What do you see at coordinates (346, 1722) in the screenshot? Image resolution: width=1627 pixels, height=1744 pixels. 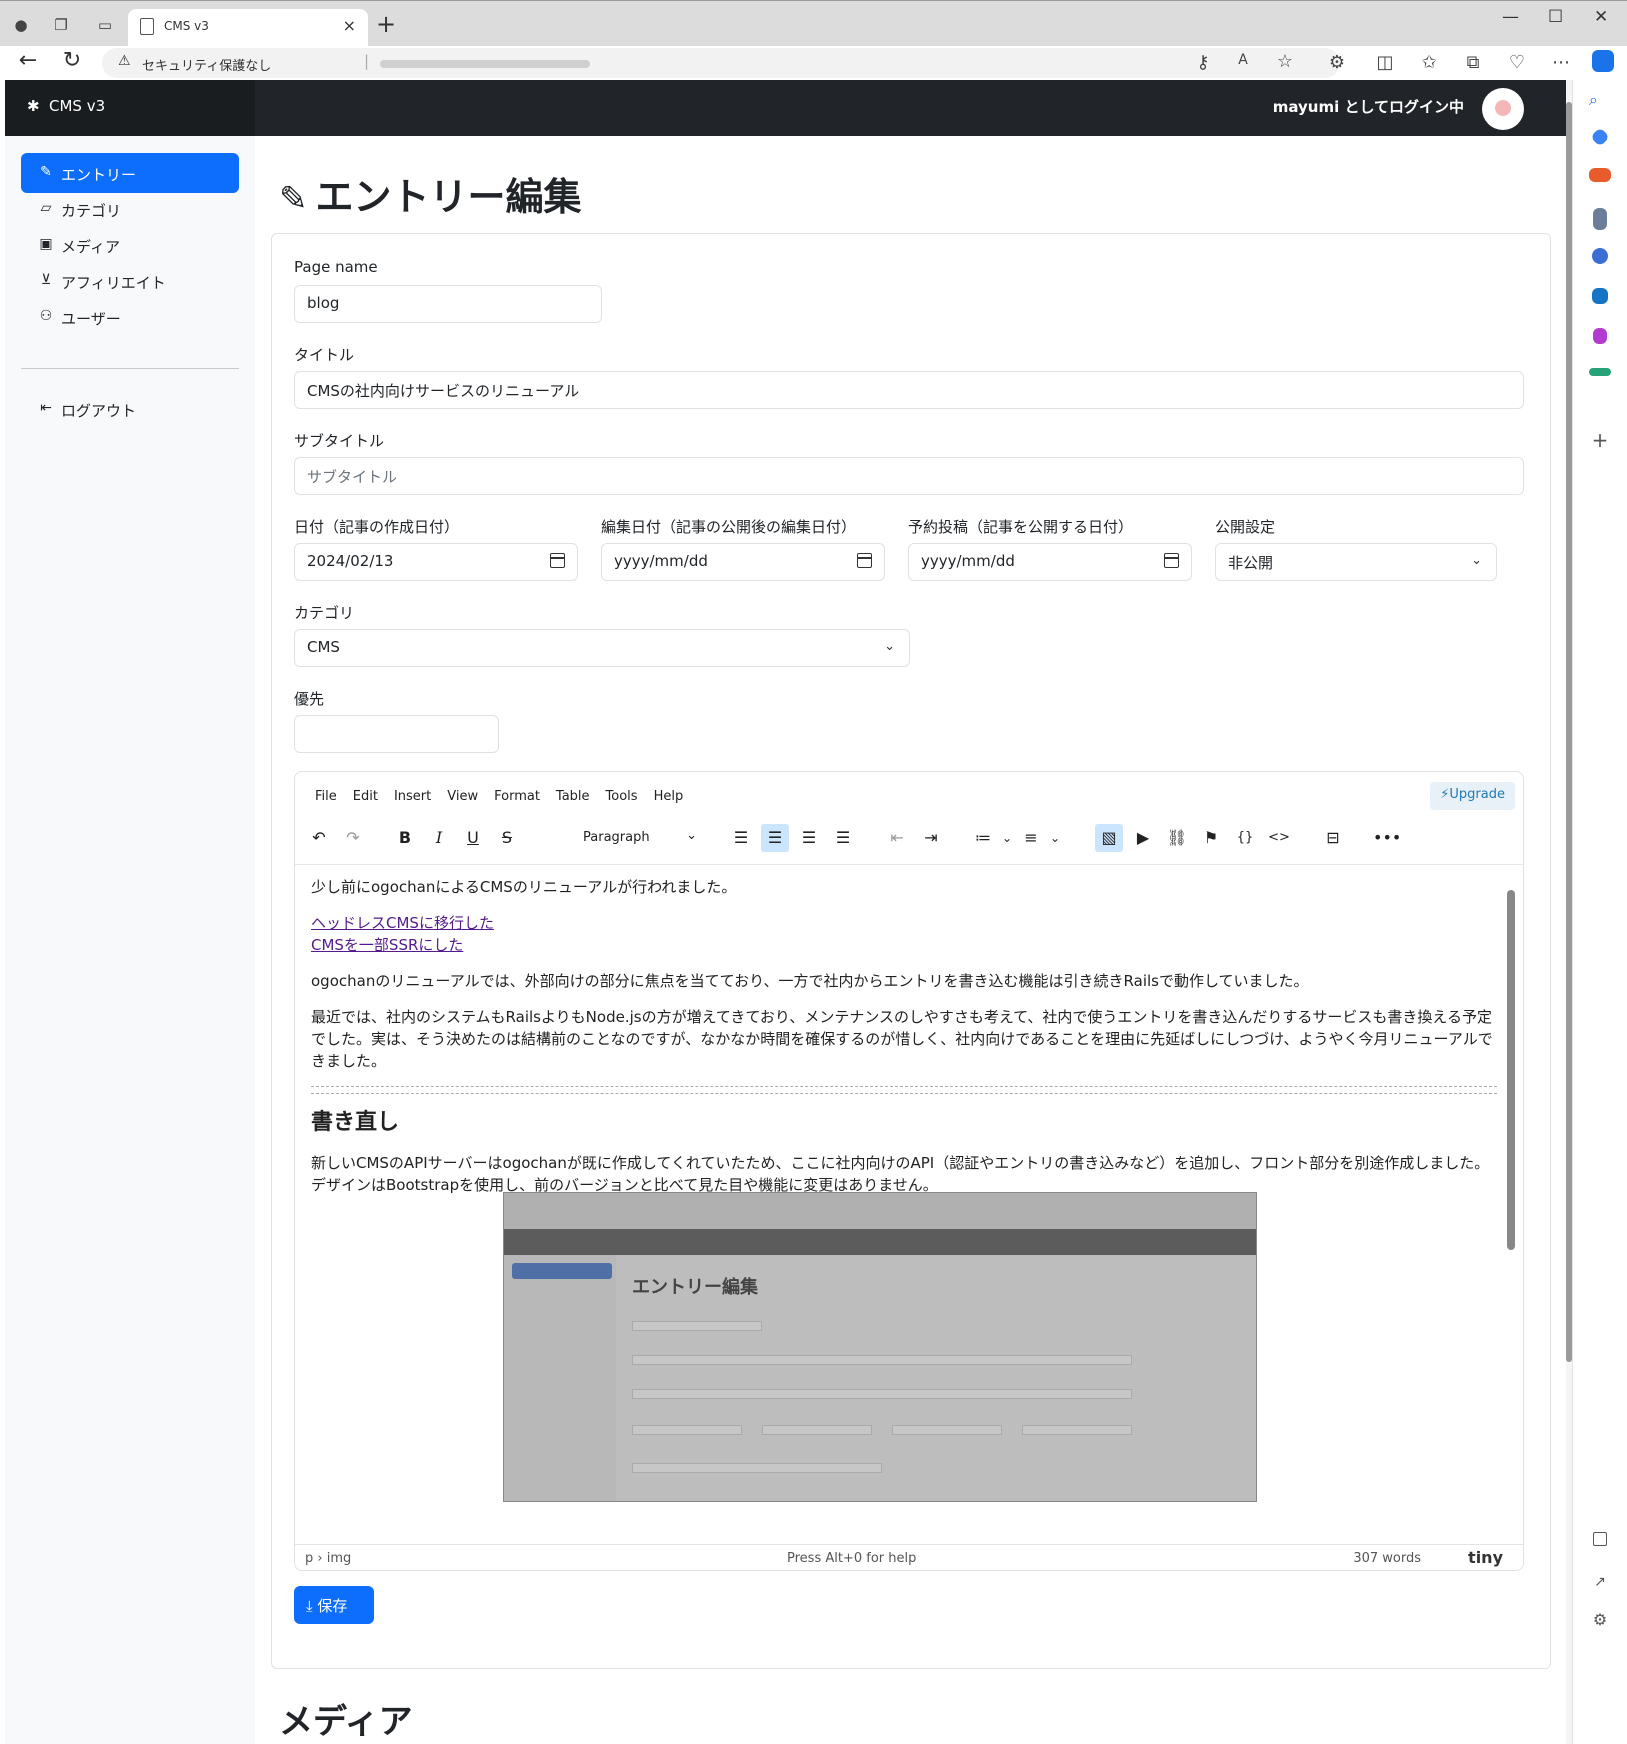 I see `media-section-heading: メディア` at bounding box center [346, 1722].